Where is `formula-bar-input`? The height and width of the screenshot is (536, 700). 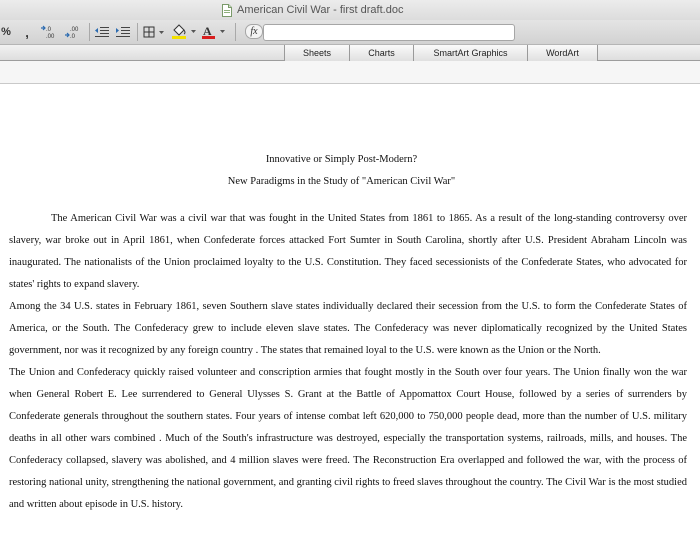 formula-bar-input is located at coordinates (389, 32).